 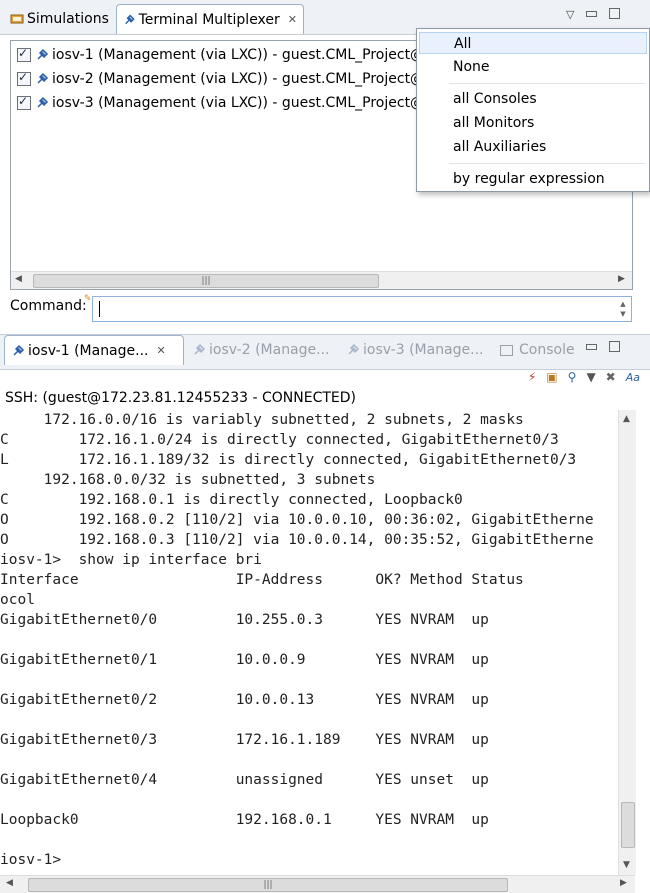 I want to click on tab-console: Console, so click(x=537, y=350).